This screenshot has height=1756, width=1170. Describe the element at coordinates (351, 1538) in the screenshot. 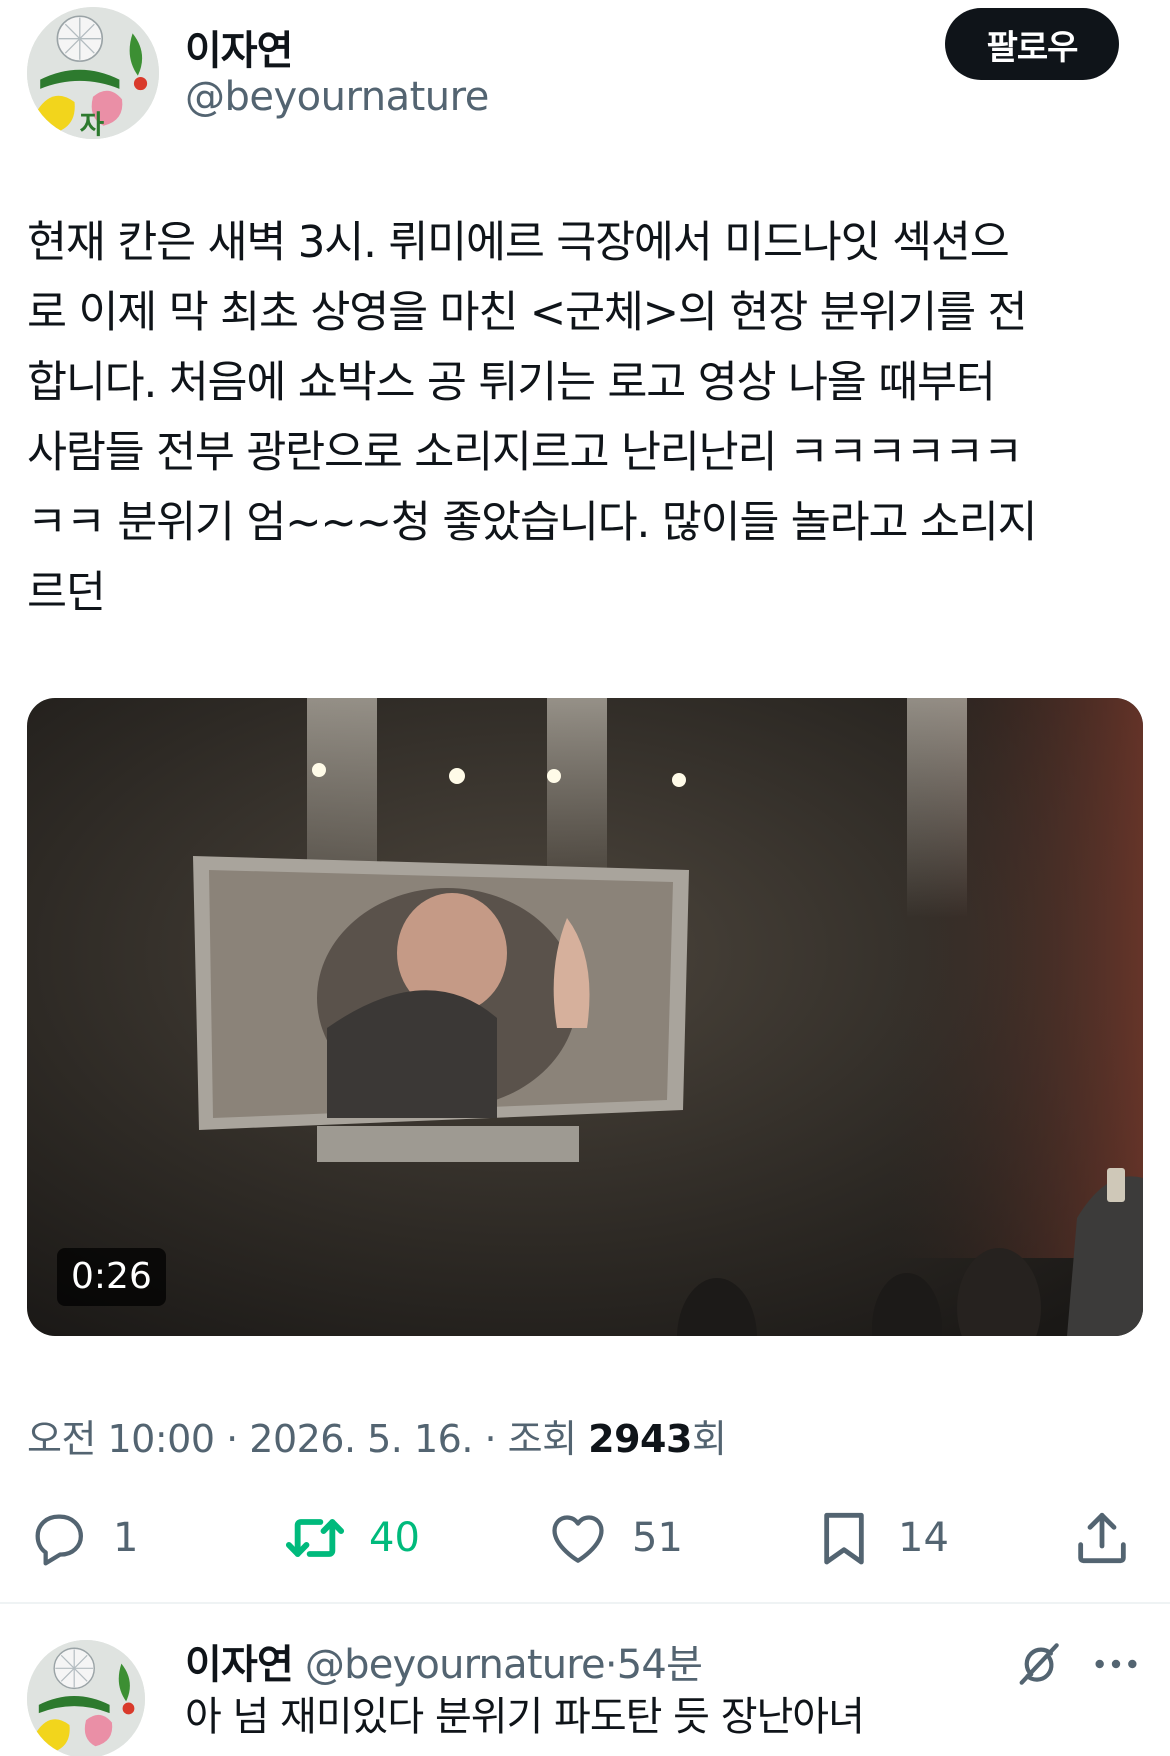

I see `retweet-button: 40` at that location.